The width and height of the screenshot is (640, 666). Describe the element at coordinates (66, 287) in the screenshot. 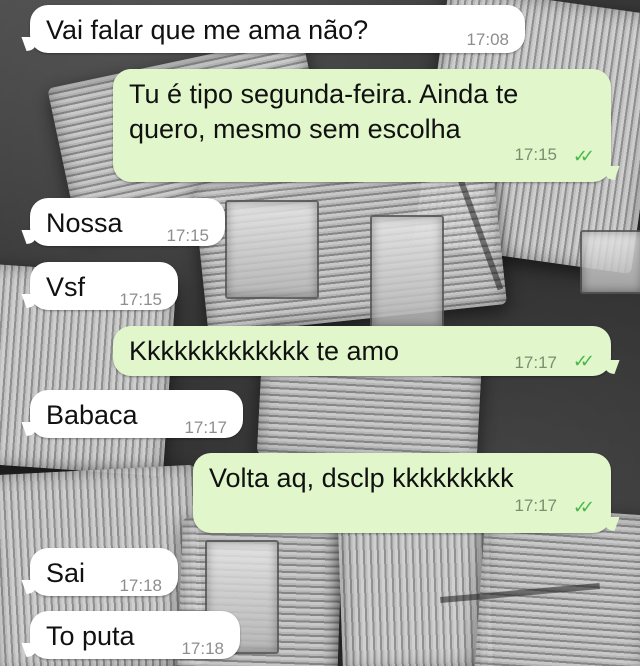

I see `message-text: Vsf` at that location.